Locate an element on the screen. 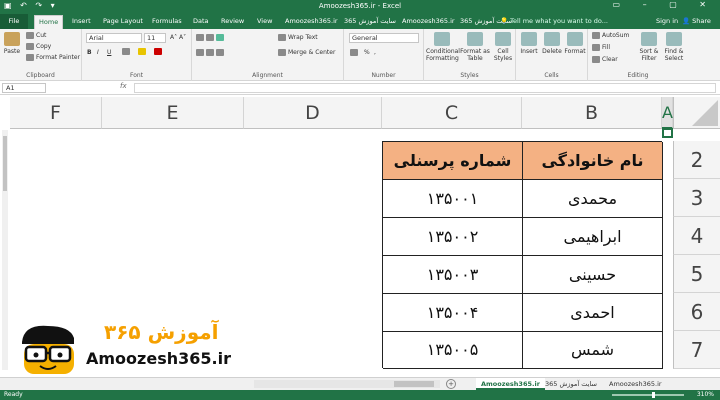 The width and height of the screenshot is (720, 400). horizontal-scrollbar is located at coordinates (347, 384).